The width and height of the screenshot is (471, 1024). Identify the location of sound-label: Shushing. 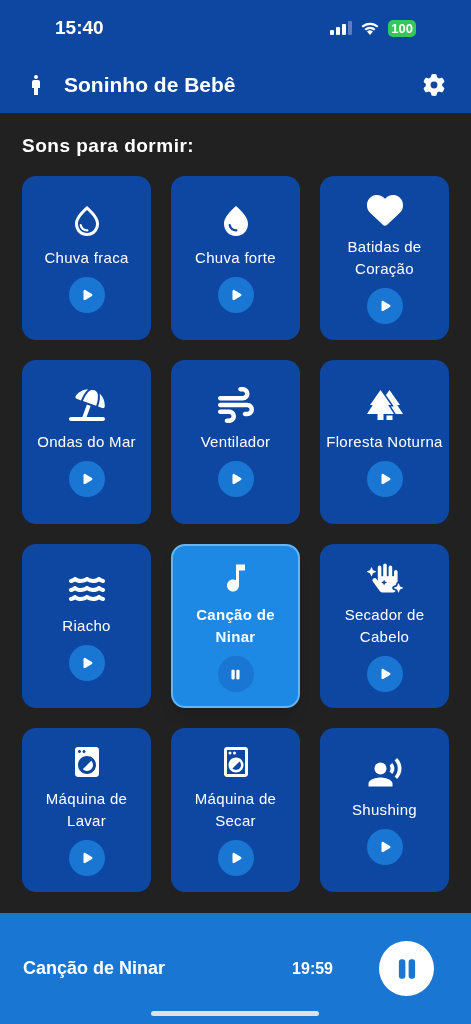
(384, 810).